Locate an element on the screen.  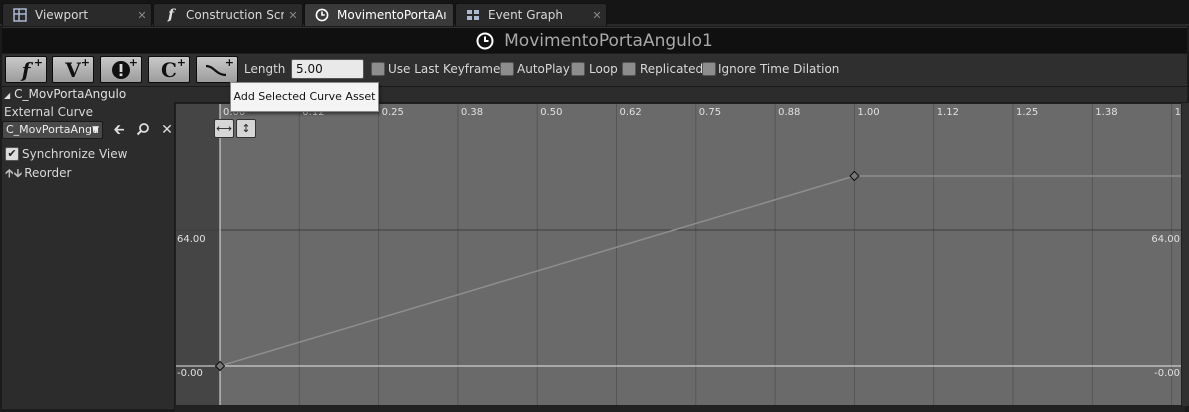
timeline-title: MovimentoPortaAngulo1 is located at coordinates (608, 40).